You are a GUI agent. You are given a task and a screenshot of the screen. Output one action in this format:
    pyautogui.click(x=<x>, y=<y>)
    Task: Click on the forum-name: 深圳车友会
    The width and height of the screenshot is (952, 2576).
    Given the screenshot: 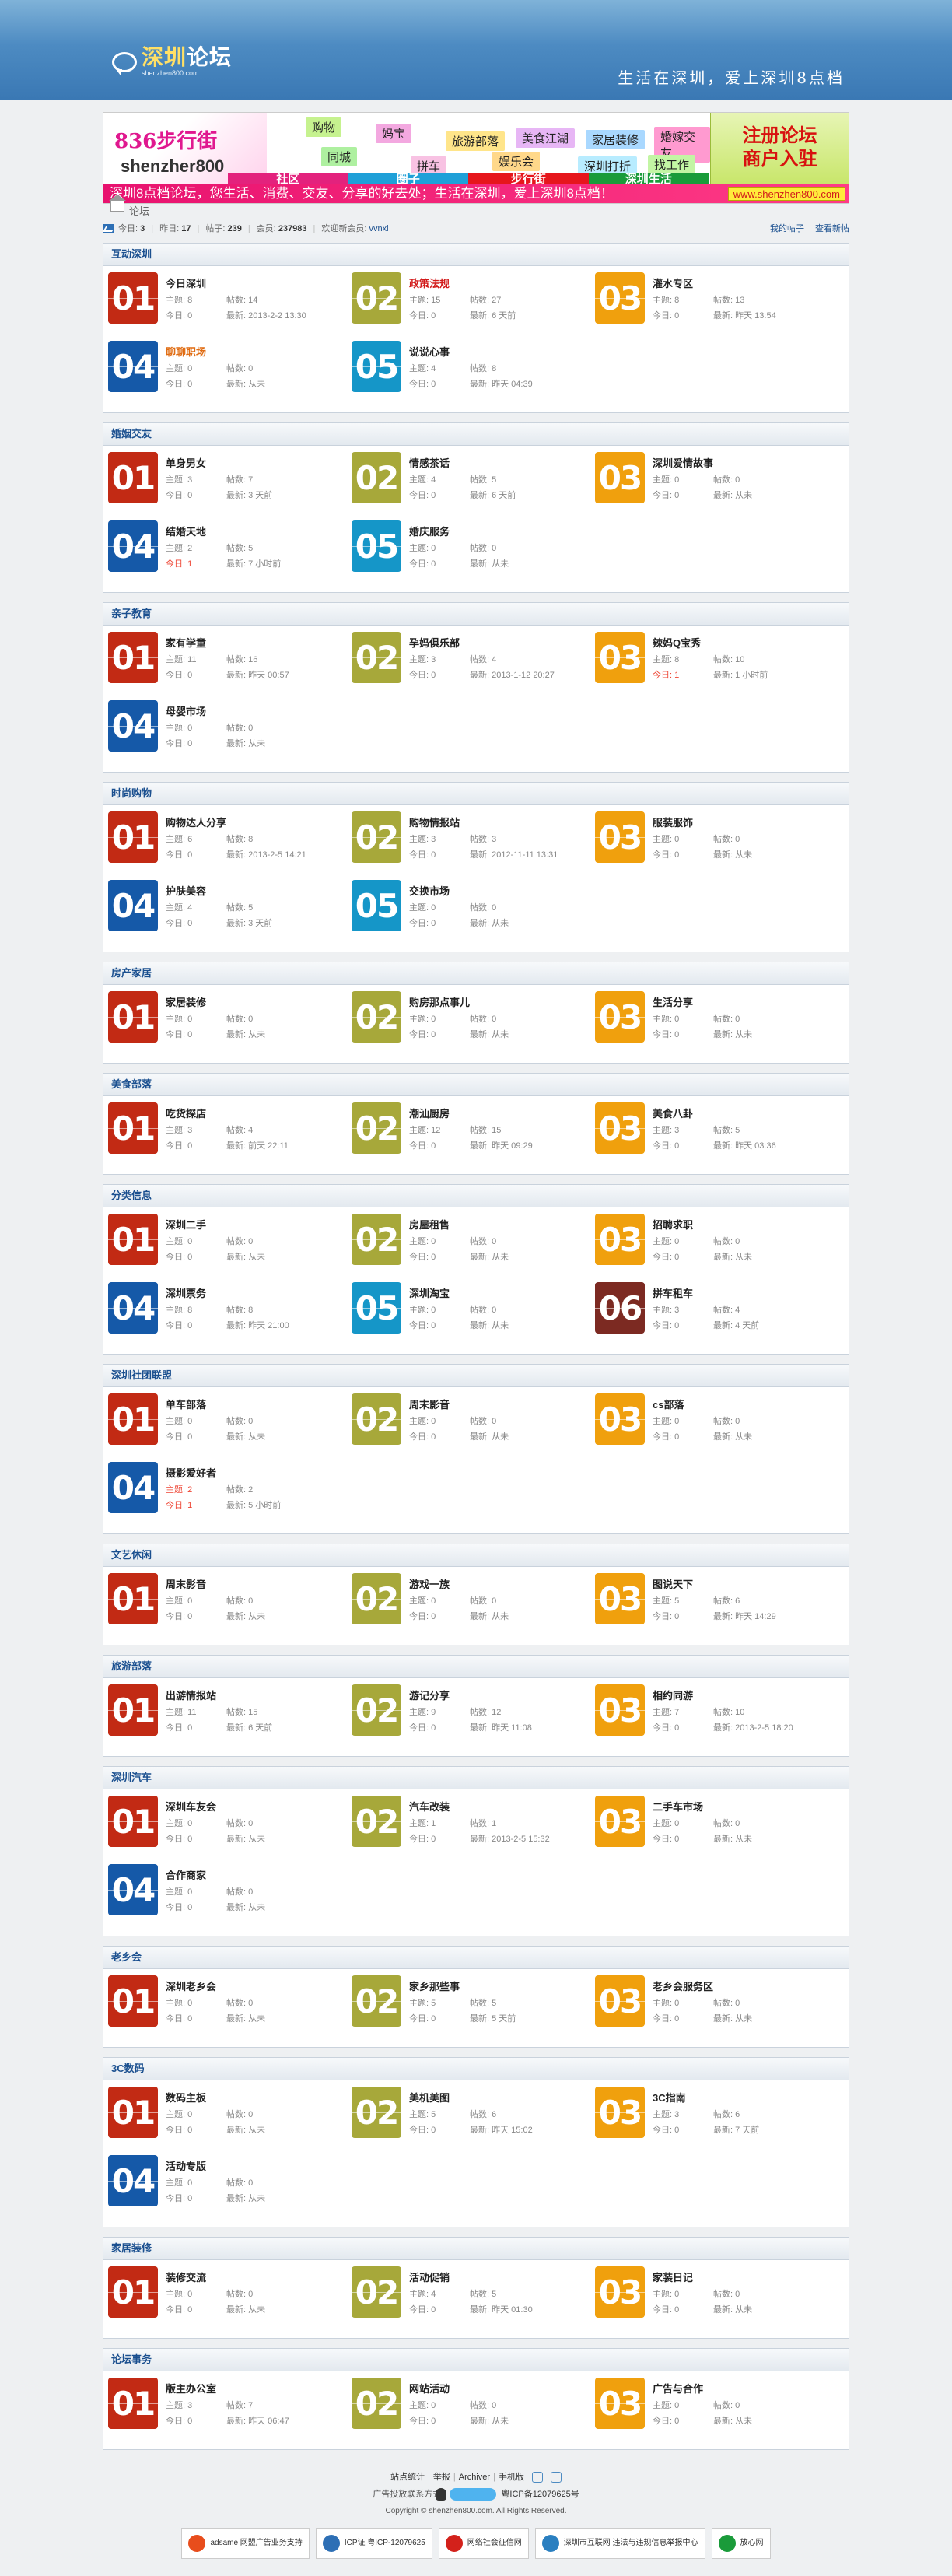 What is the action you would take?
    pyautogui.click(x=216, y=1808)
    